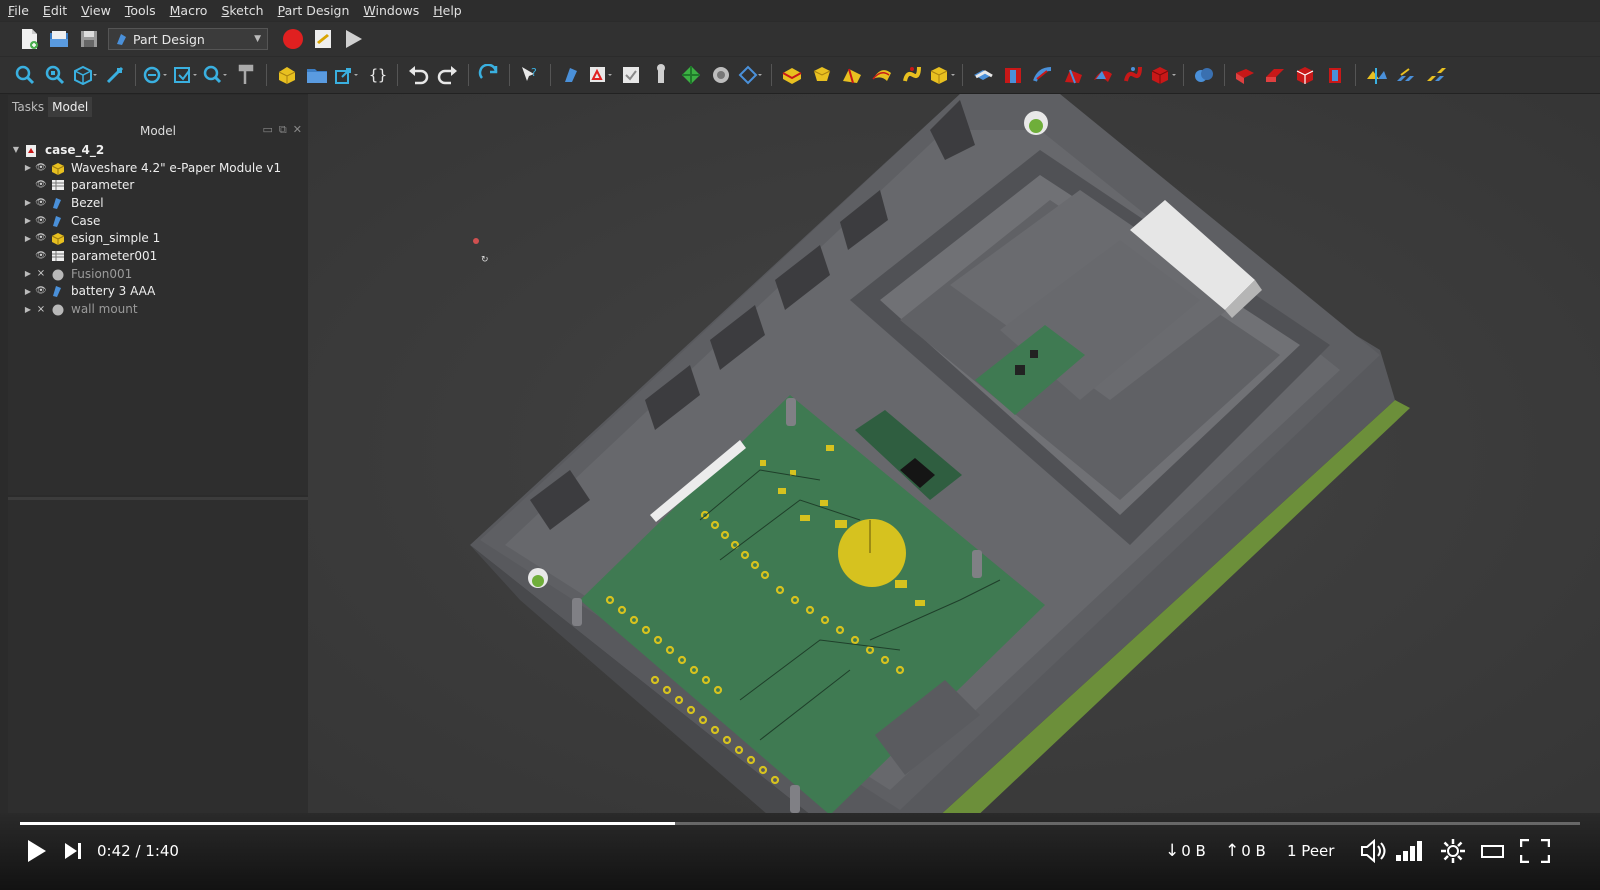  I want to click on polar-pattern-icon, so click(1436, 75).